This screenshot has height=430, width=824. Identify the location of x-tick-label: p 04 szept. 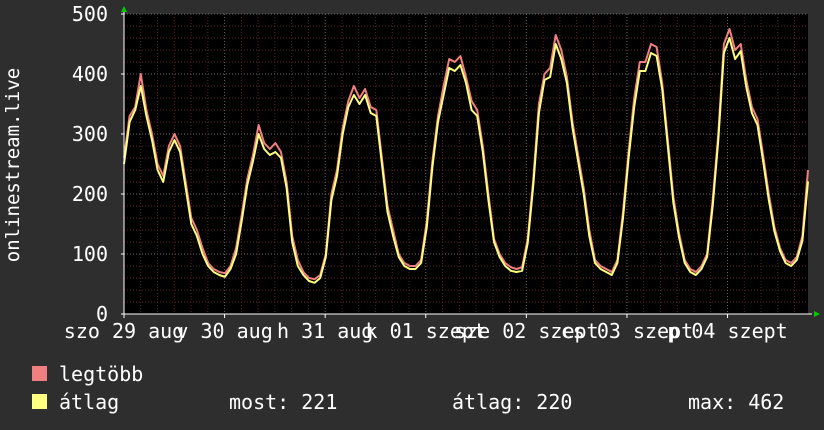
(727, 331).